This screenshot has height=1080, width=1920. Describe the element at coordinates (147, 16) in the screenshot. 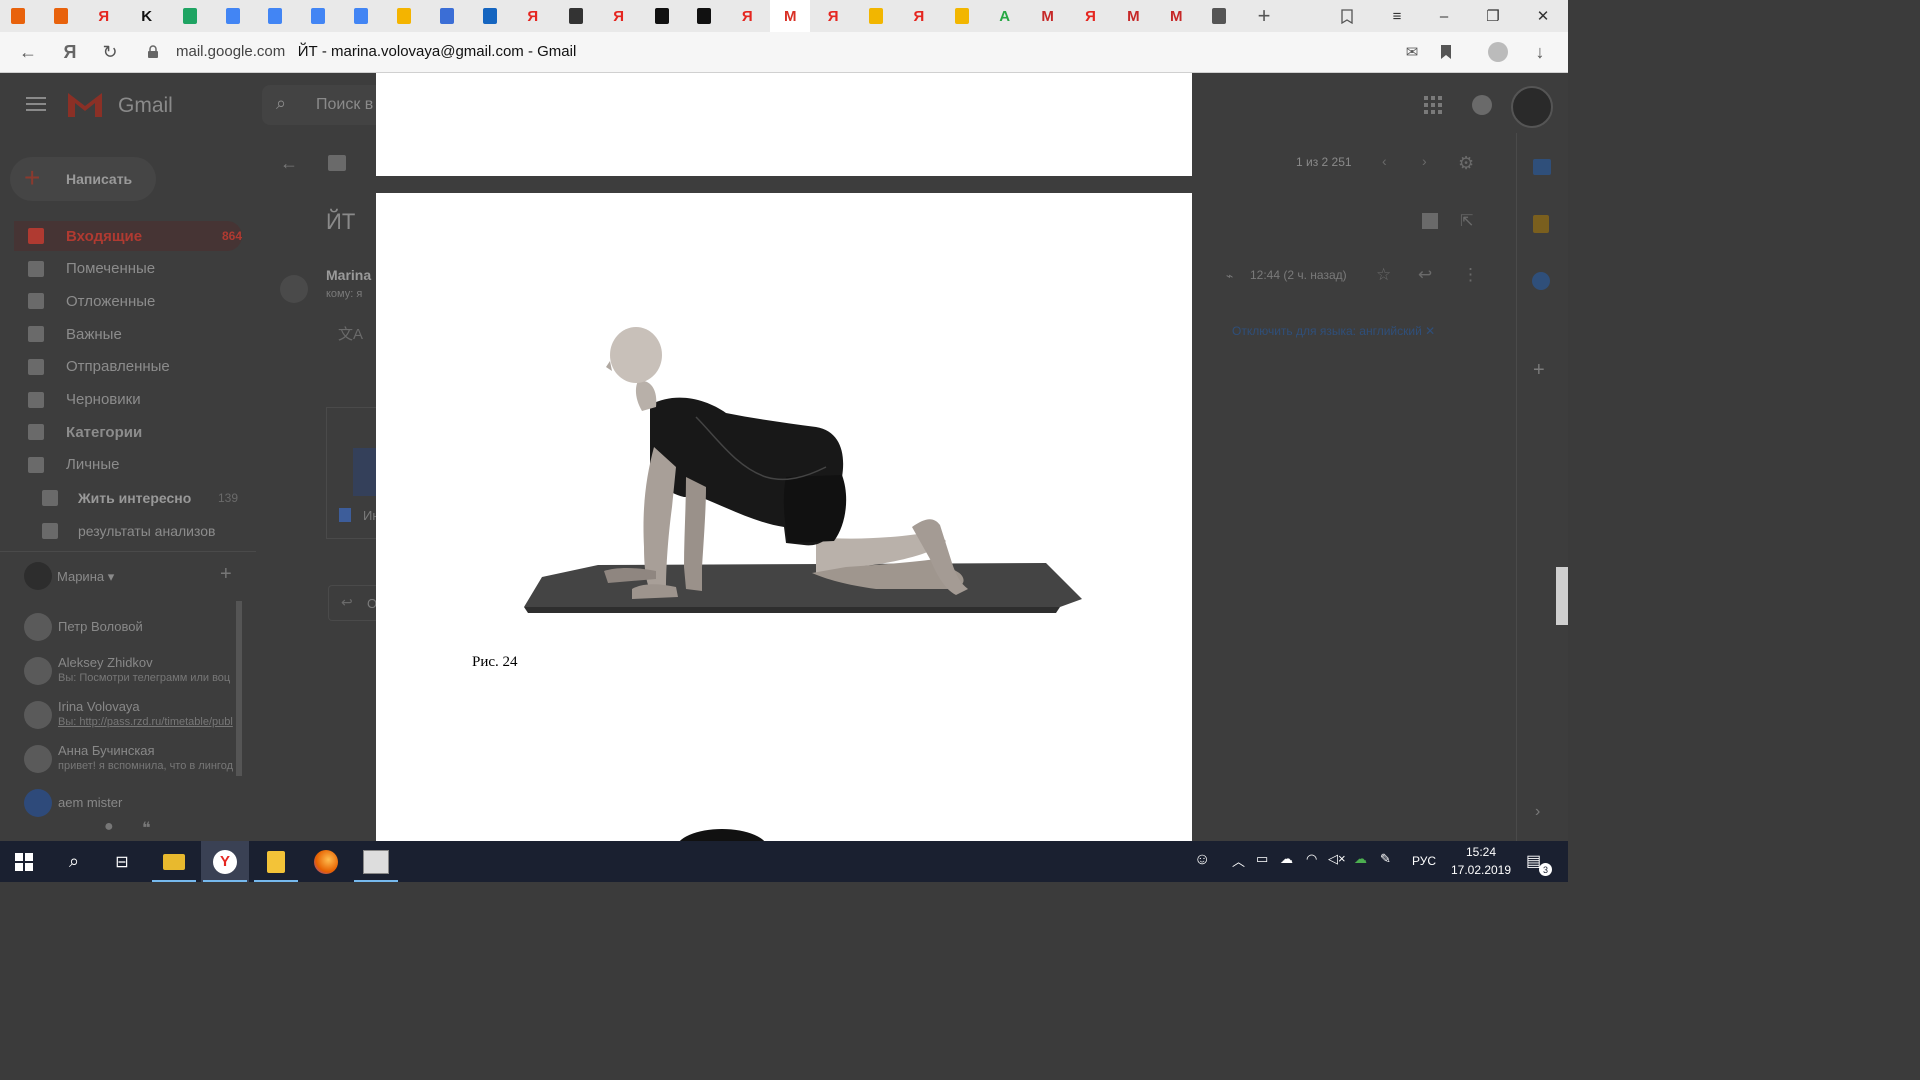

I see `browser-tab: K` at that location.